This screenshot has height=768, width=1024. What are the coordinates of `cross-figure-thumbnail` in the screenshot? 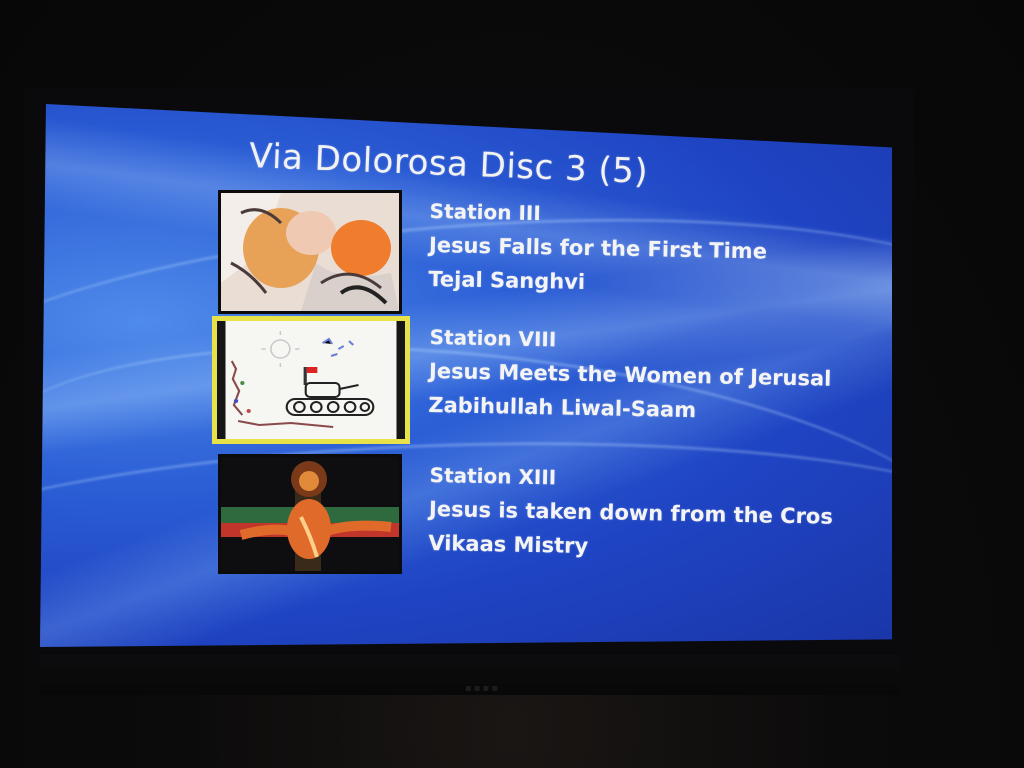 It's located at (310, 514).